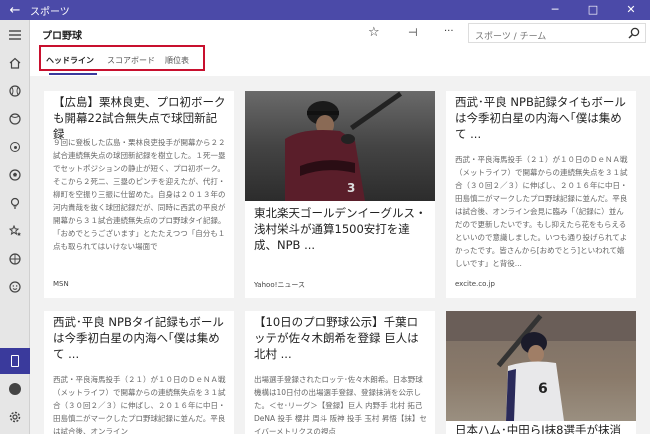 The height and width of the screenshot is (434, 650). Describe the element at coordinates (15, 389) in the screenshot. I see `account-icon` at that location.